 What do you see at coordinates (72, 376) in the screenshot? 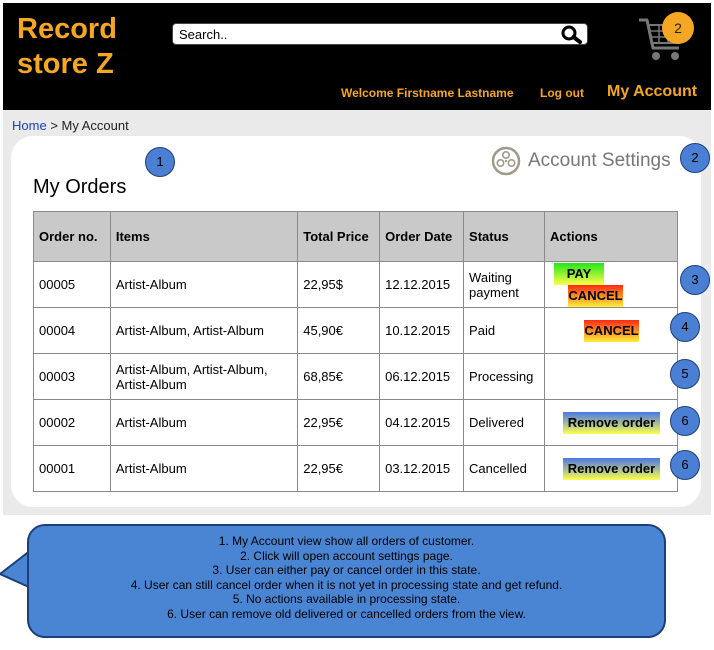
I see `order-no-cell: 00003` at bounding box center [72, 376].